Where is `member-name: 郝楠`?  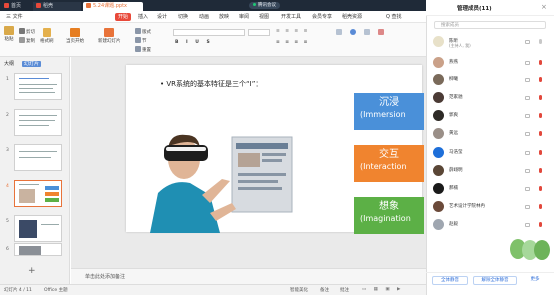 member-name: 郝楠 is located at coordinates (453, 188).